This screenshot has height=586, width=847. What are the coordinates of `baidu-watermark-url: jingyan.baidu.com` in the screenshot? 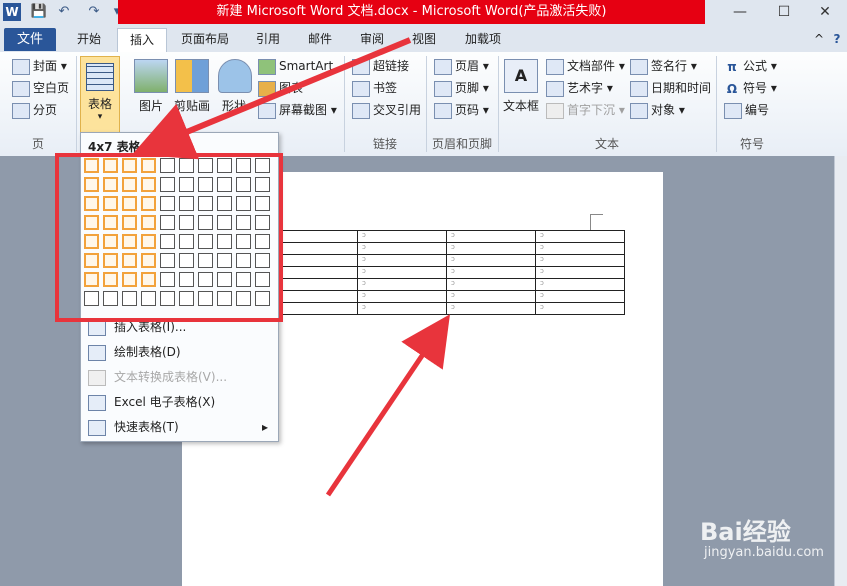 It's located at (764, 552).